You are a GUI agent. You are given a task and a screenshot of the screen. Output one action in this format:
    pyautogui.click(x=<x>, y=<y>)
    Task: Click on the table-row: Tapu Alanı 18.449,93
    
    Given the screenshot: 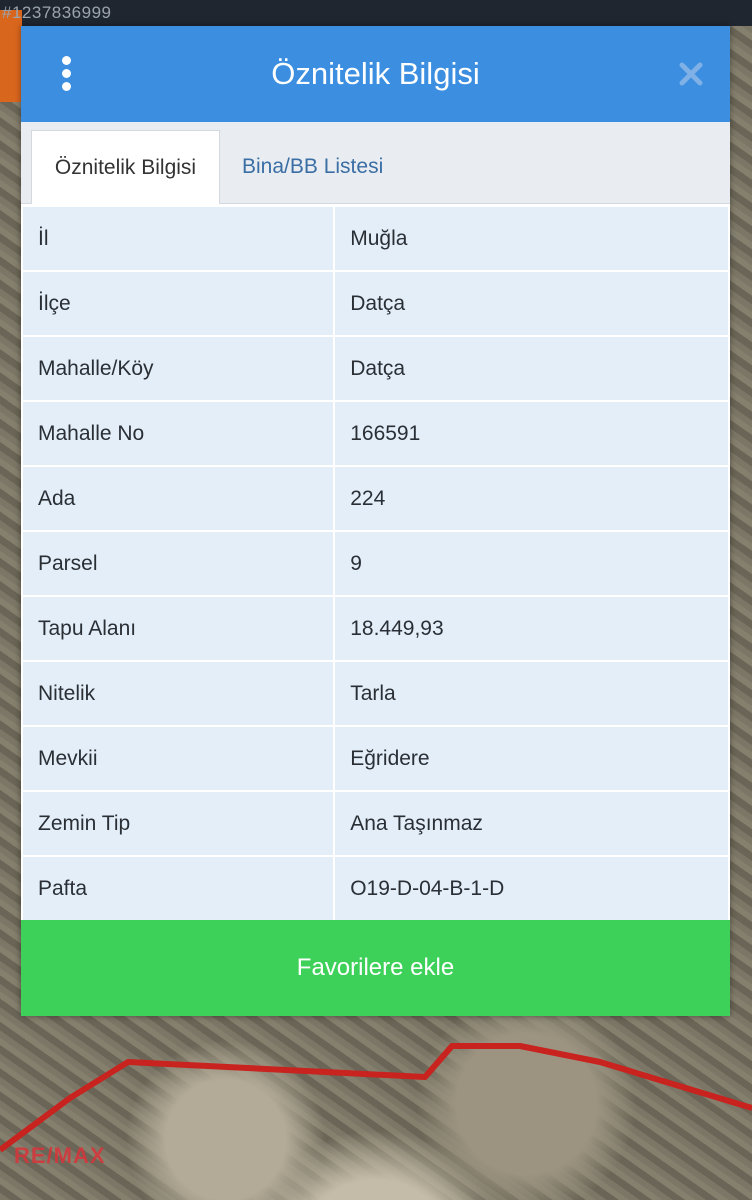 What is the action you would take?
    pyautogui.click(x=375, y=628)
    